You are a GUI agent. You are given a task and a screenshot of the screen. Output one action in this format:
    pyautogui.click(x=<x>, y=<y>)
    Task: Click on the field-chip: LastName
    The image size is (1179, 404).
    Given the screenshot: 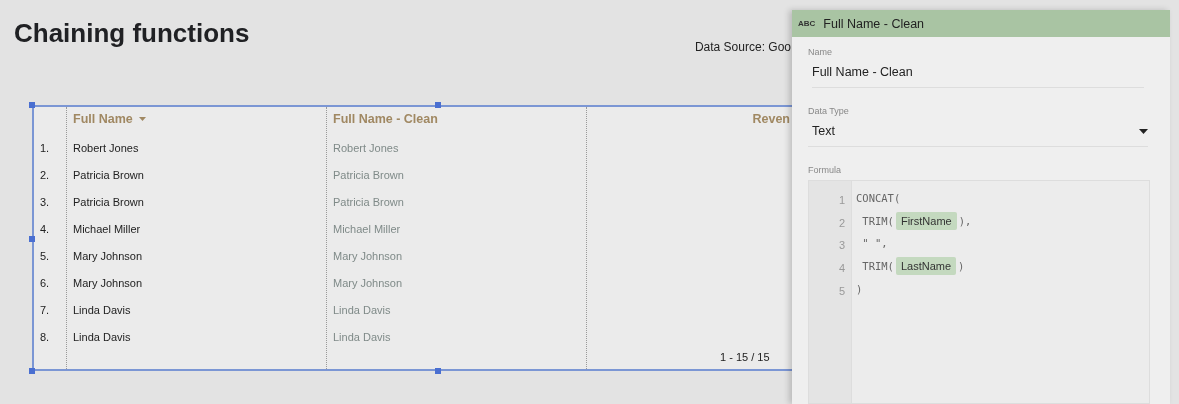 What is the action you would take?
    pyautogui.click(x=926, y=266)
    